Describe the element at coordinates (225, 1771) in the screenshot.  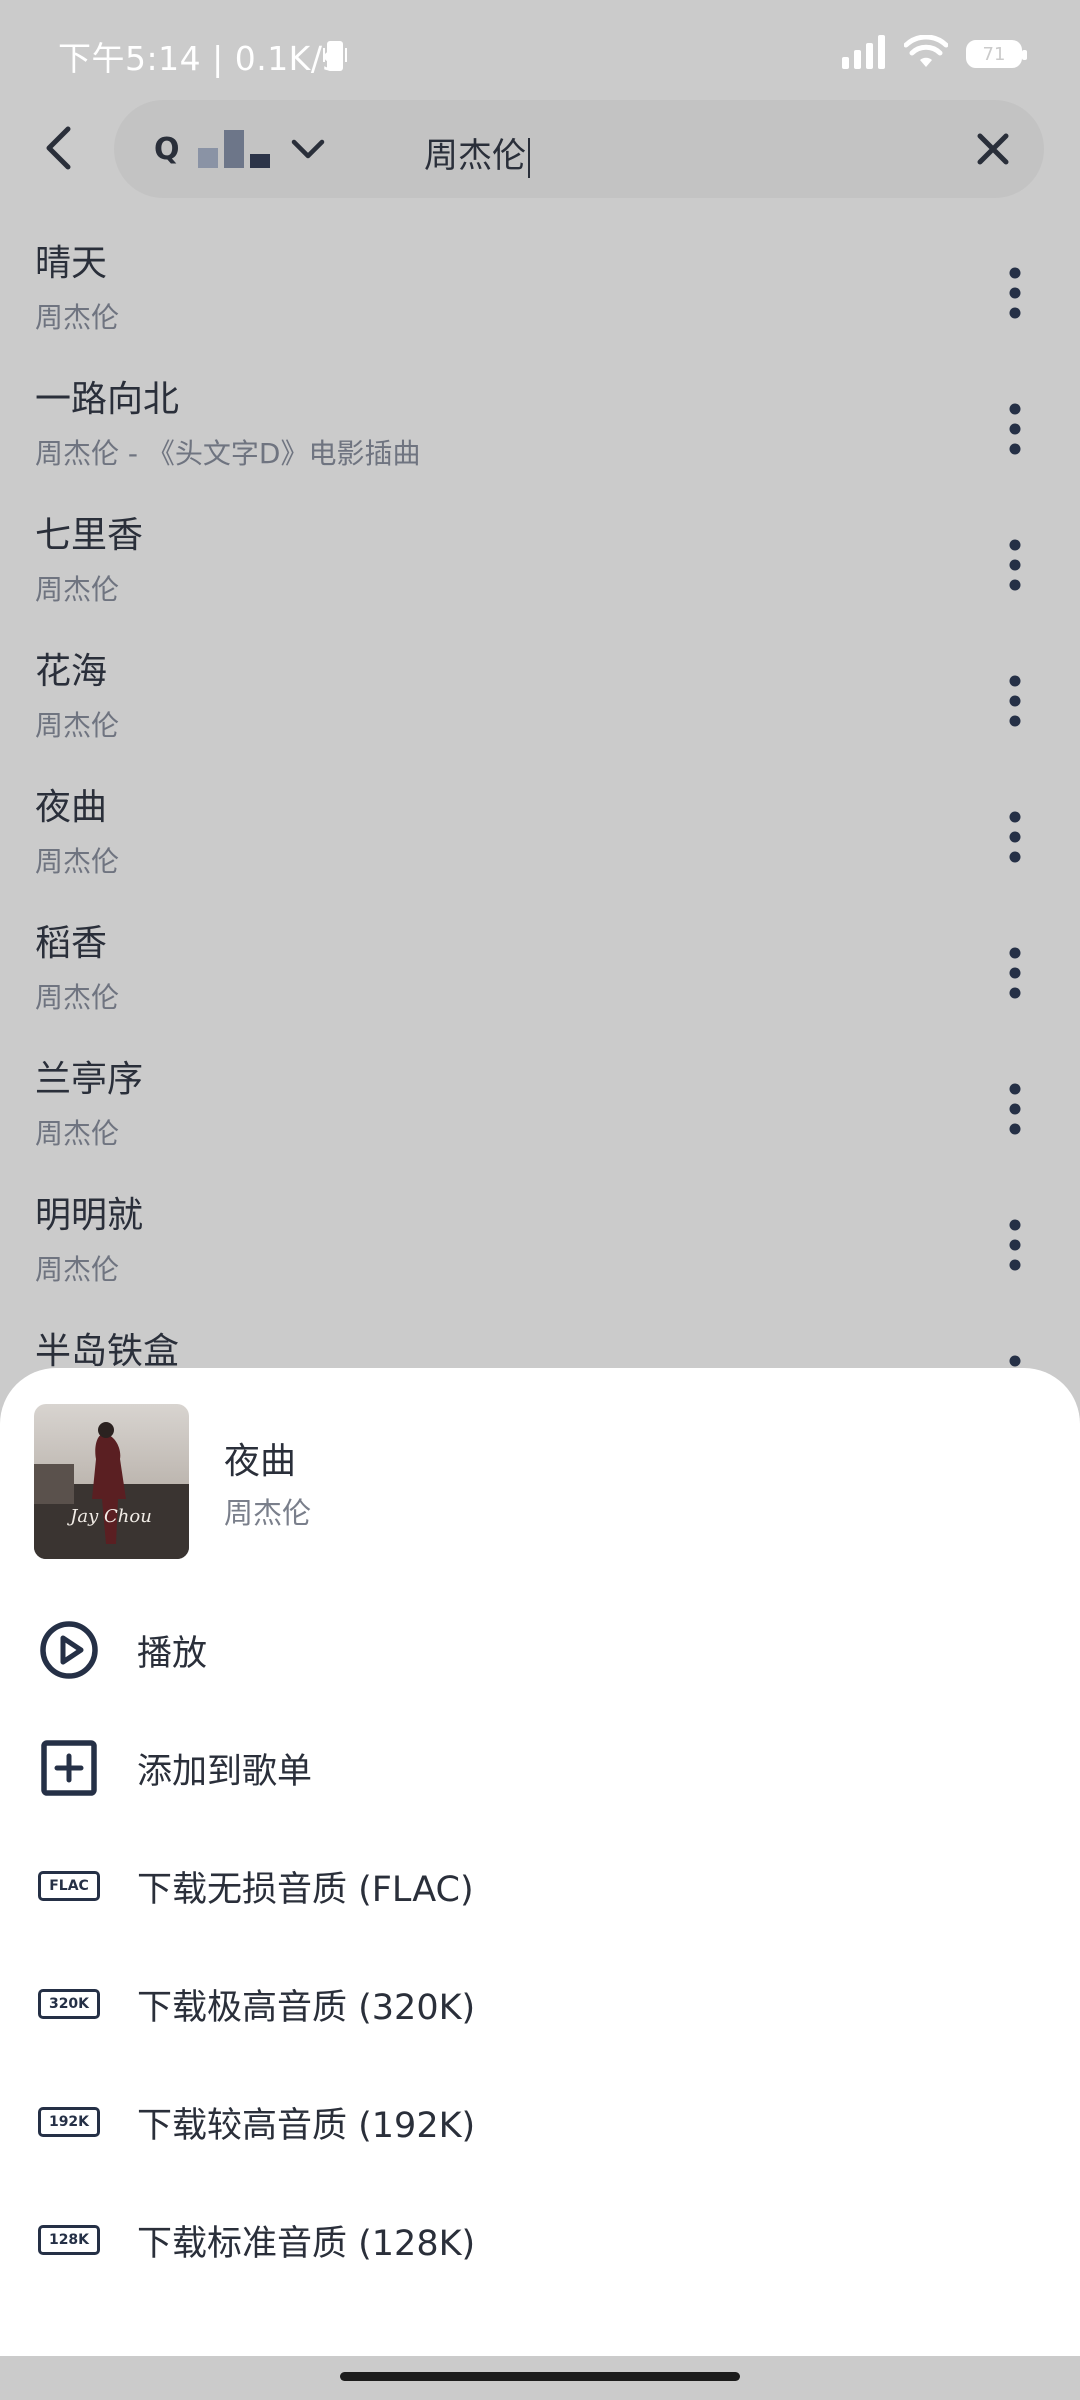
I see `action-label: 添加到歌单` at that location.